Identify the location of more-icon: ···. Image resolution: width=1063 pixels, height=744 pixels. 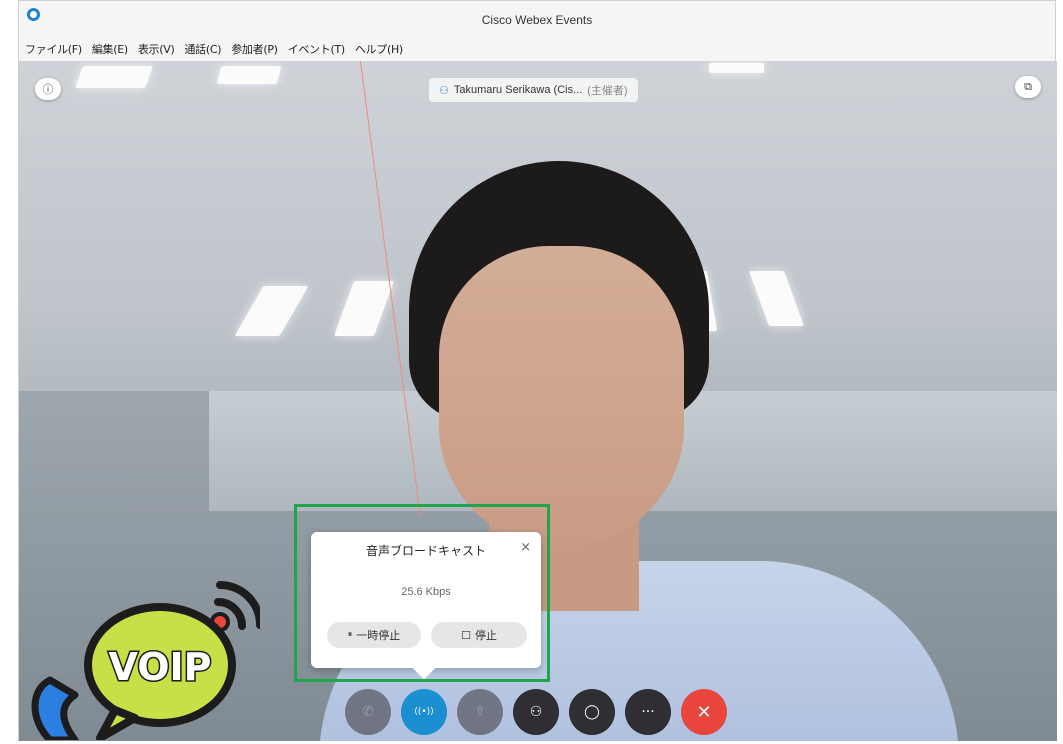
(648, 712).